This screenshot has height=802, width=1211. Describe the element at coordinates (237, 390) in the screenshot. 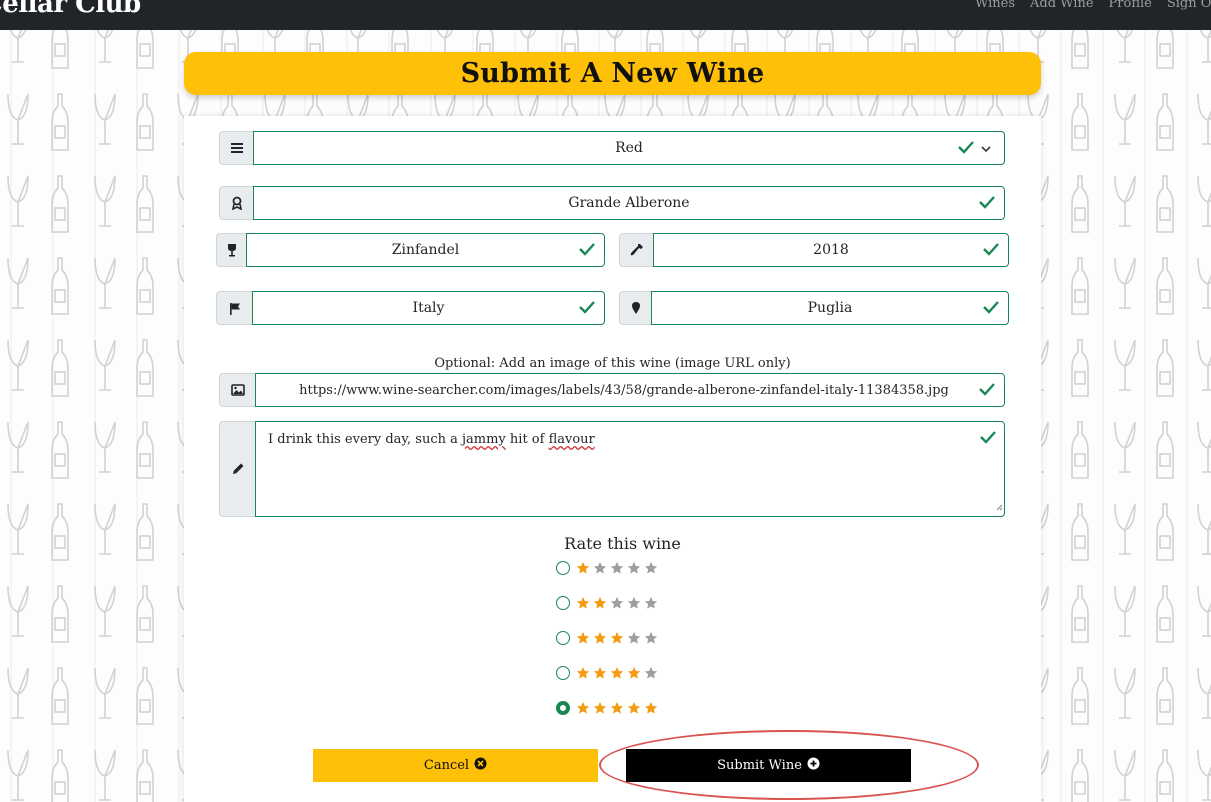

I see `image-icon` at that location.